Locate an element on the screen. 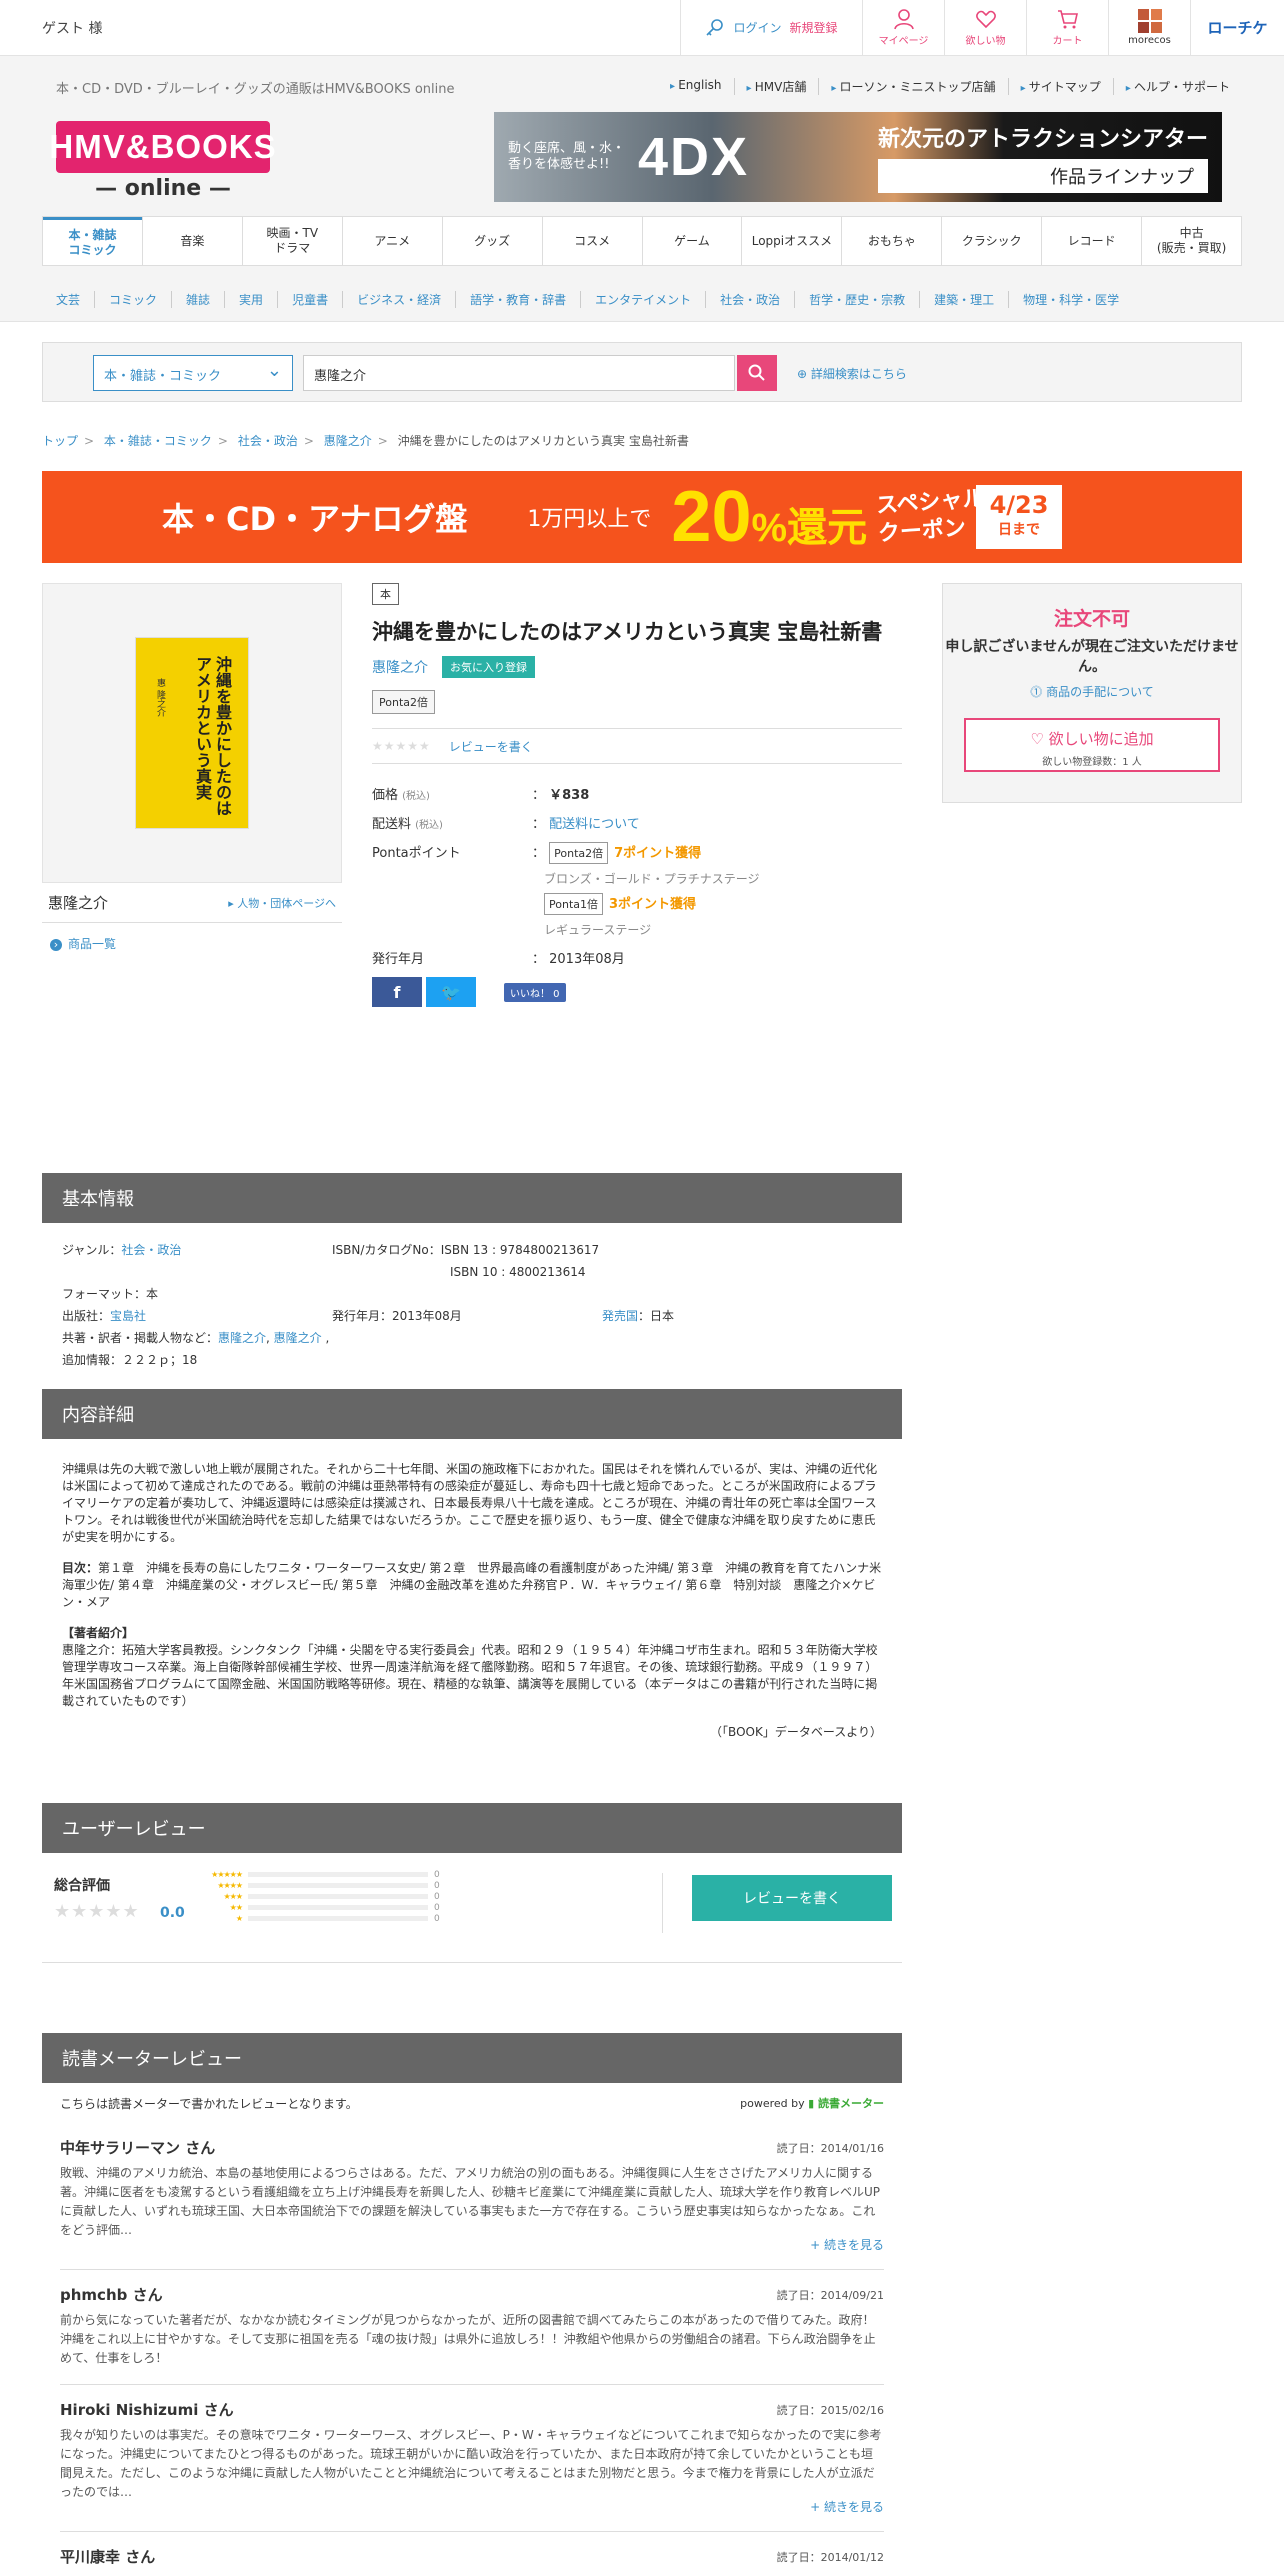 Image resolution: width=1284 pixels, height=2568 pixels. ad-button: 作品ラインナップ is located at coordinates (1042, 176).